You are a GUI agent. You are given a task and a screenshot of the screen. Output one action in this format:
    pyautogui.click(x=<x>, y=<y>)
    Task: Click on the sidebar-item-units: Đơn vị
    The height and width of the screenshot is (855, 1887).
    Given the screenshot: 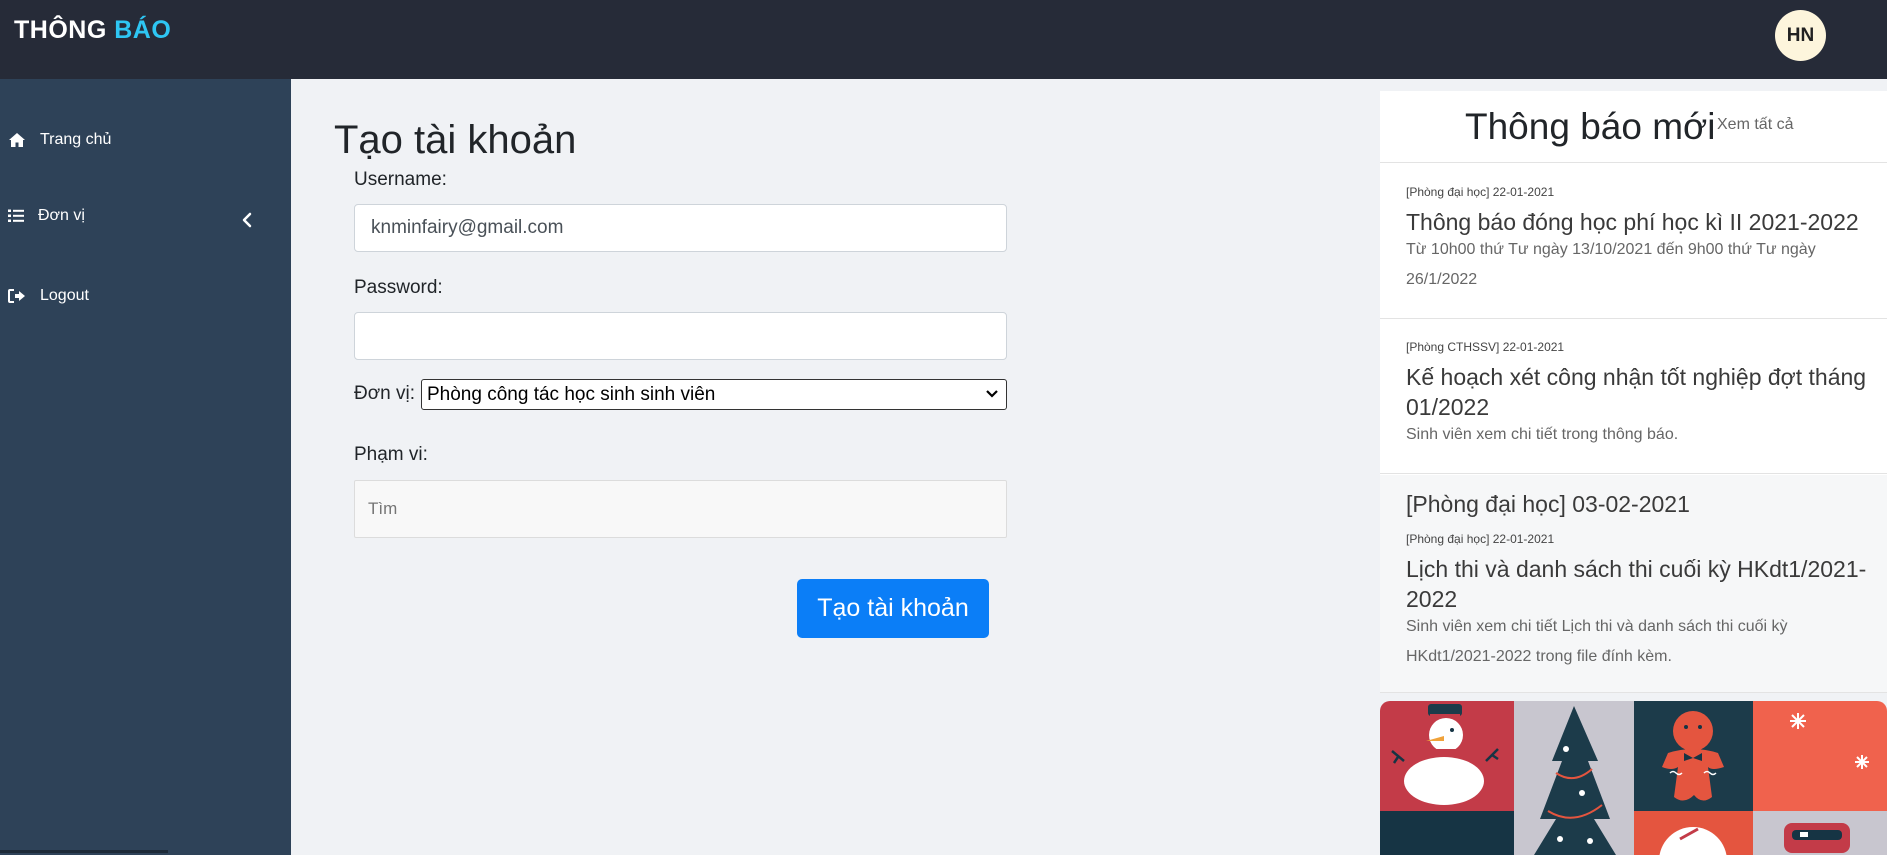 What is the action you would take?
    pyautogui.click(x=46, y=216)
    